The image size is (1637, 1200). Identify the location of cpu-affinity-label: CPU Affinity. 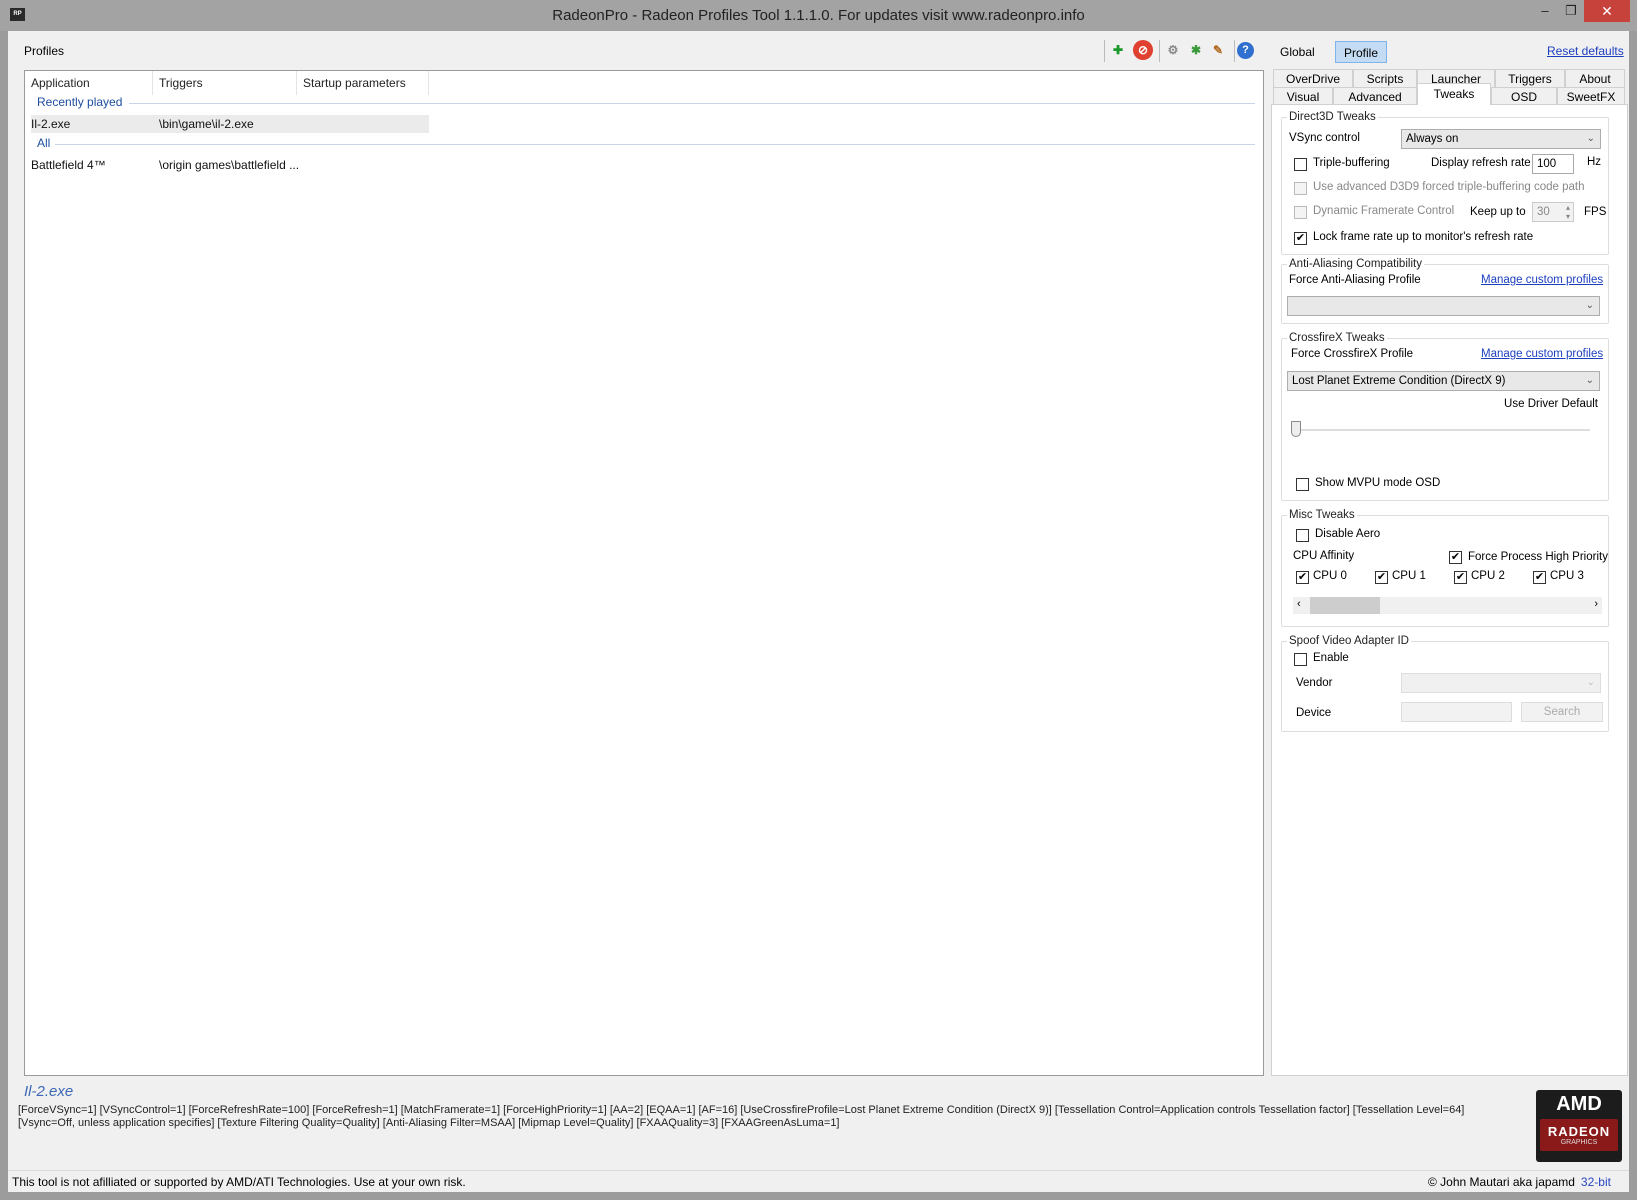
(1324, 556).